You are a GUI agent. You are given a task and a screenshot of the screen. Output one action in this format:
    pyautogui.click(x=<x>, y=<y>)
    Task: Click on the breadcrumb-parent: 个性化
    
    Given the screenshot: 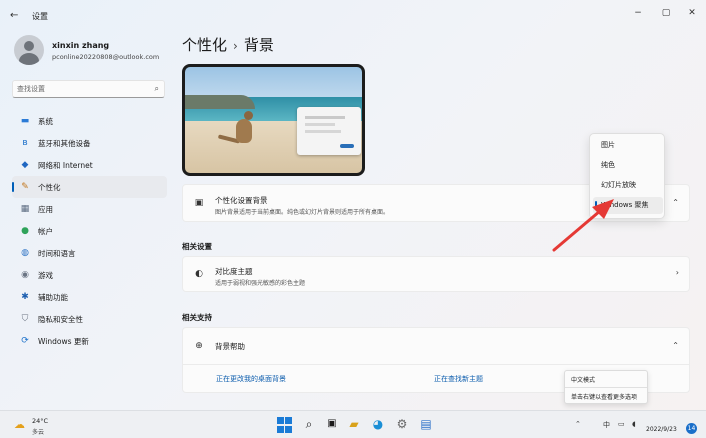 What is the action you would take?
    pyautogui.click(x=204, y=45)
    